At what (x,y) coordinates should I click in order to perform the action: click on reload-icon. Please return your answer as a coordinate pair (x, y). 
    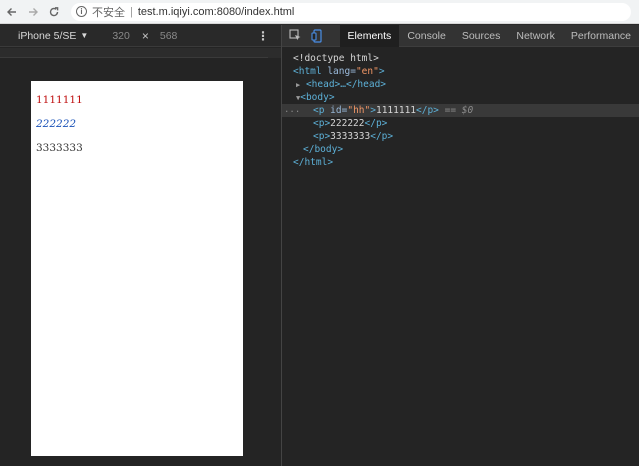
    Looking at the image, I should click on (54, 12).